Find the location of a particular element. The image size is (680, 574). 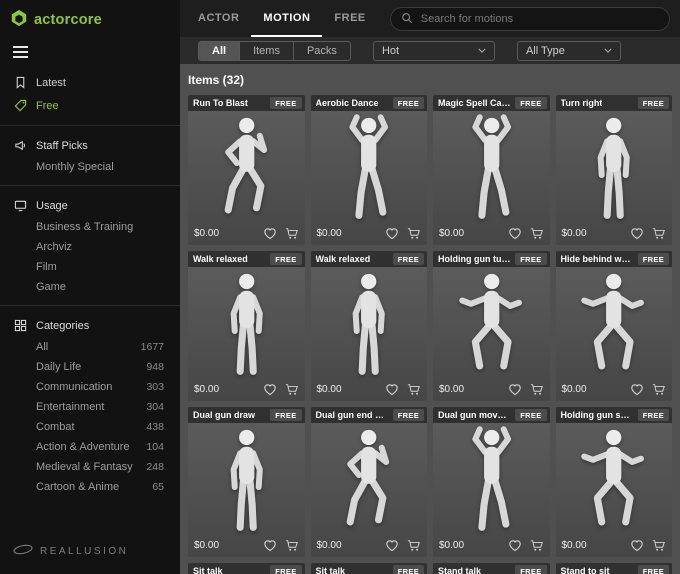

sidebar-item-medieval-fantasy: Medieval & Fantasy 248 is located at coordinates (90, 467).